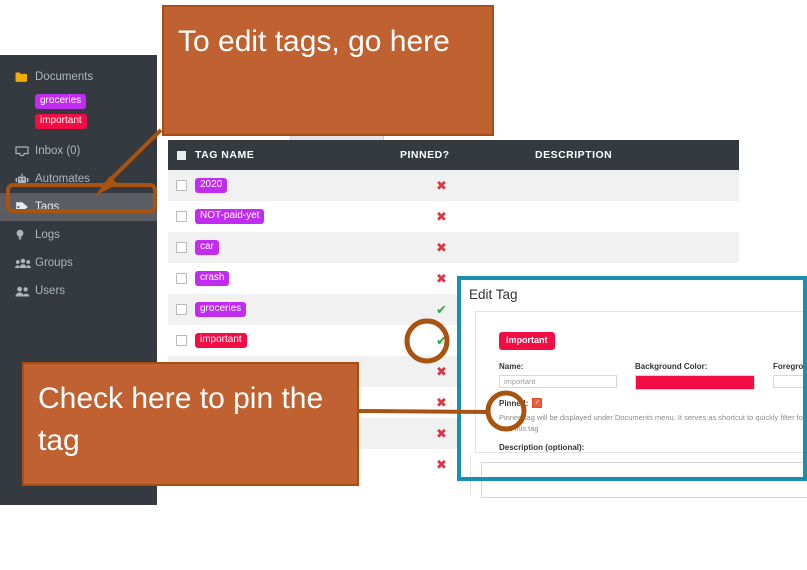 Image resolution: width=807 pixels, height=570 pixels. Describe the element at coordinates (328, 70) in the screenshot. I see `annotation-callout-edit-tags: To edit tags, go here` at that location.